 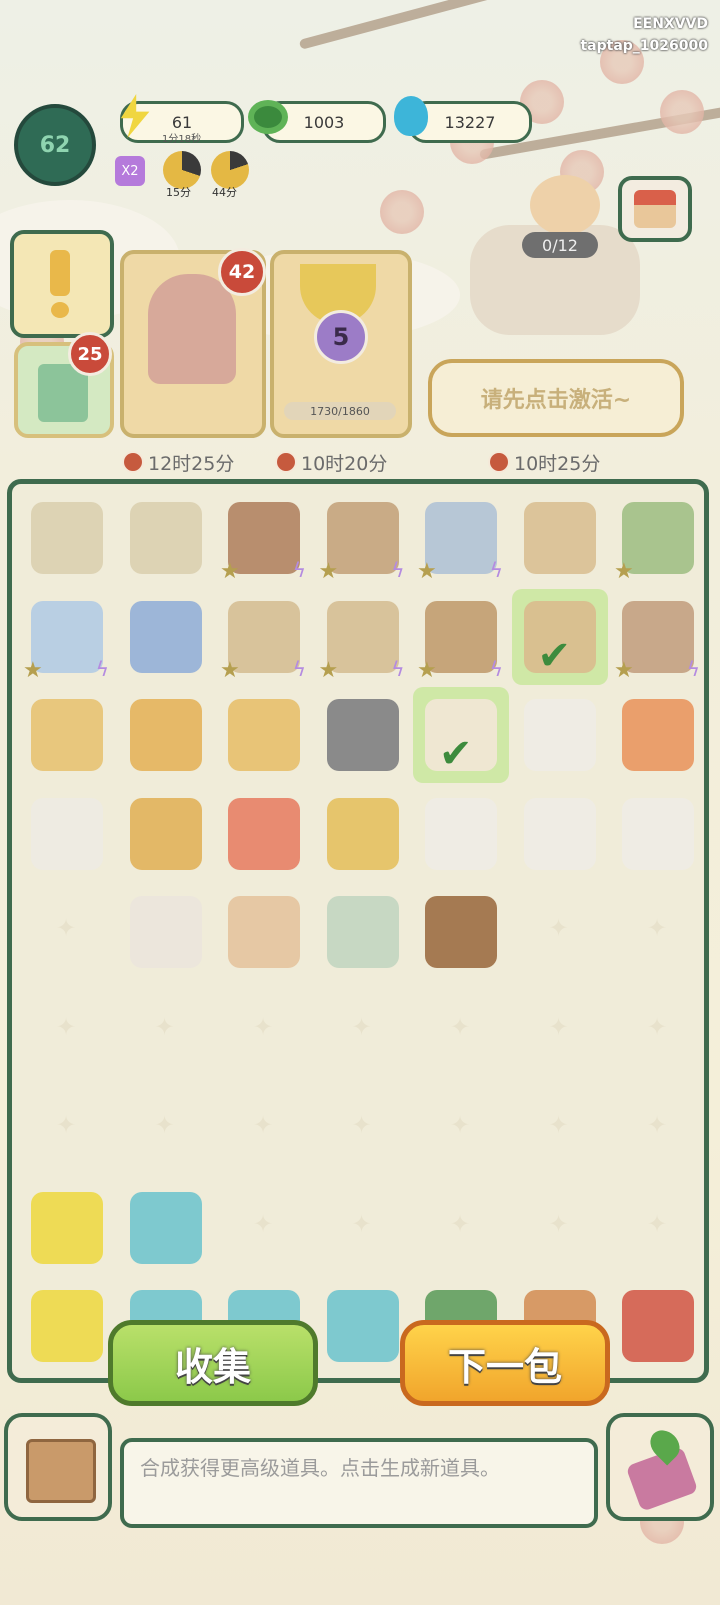 What do you see at coordinates (554, 655) in the screenshot?
I see `checkmark-icon: ✔` at bounding box center [554, 655].